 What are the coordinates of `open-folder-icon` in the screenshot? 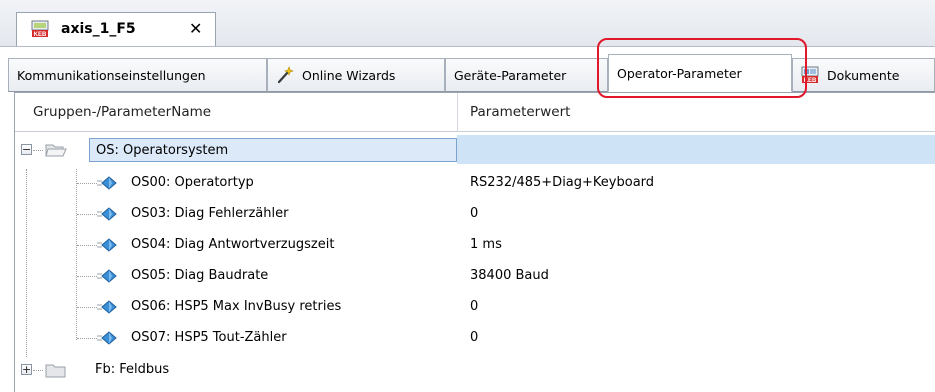 It's located at (56, 150).